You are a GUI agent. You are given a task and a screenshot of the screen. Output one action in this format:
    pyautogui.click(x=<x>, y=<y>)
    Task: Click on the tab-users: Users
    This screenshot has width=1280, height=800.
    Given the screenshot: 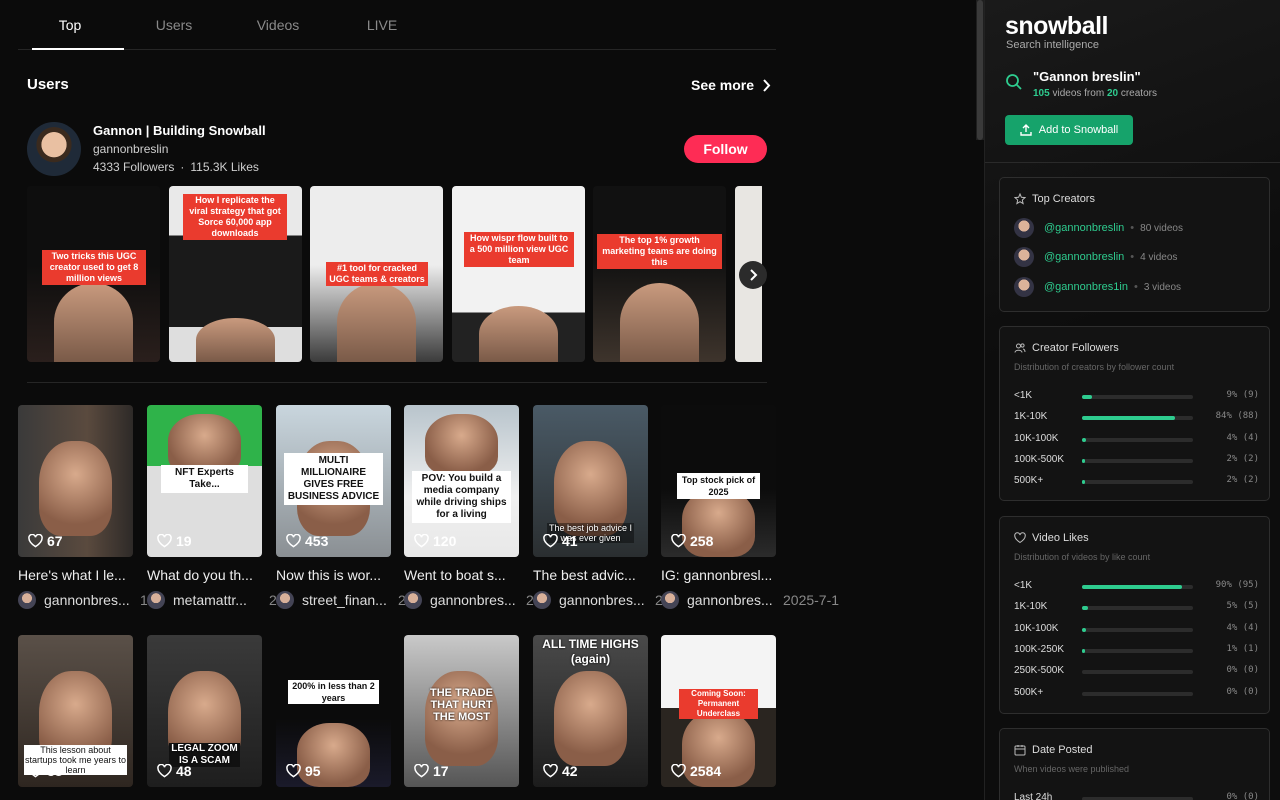 What is the action you would take?
    pyautogui.click(x=174, y=24)
    